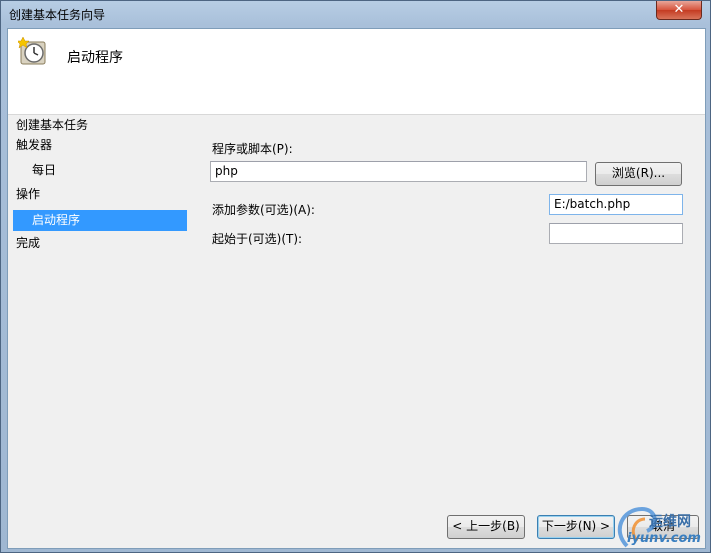 The image size is (711, 553). What do you see at coordinates (486, 527) in the screenshot?
I see `back-button: < 上一步(B)` at bounding box center [486, 527].